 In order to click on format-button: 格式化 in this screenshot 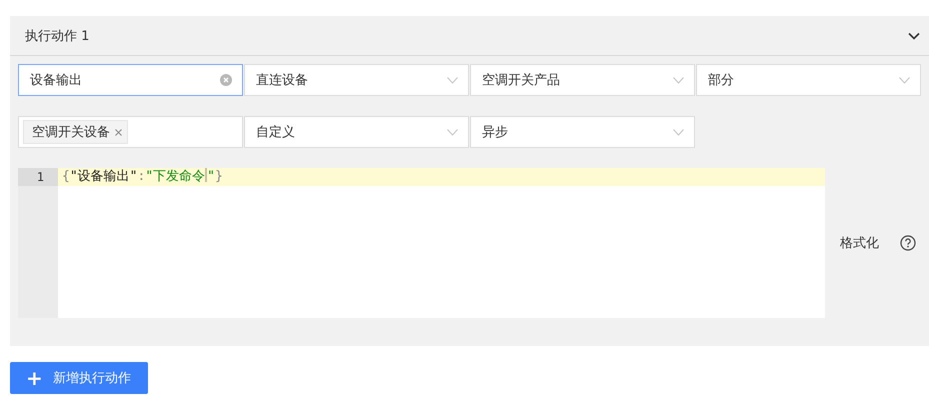, I will do `click(859, 243)`.